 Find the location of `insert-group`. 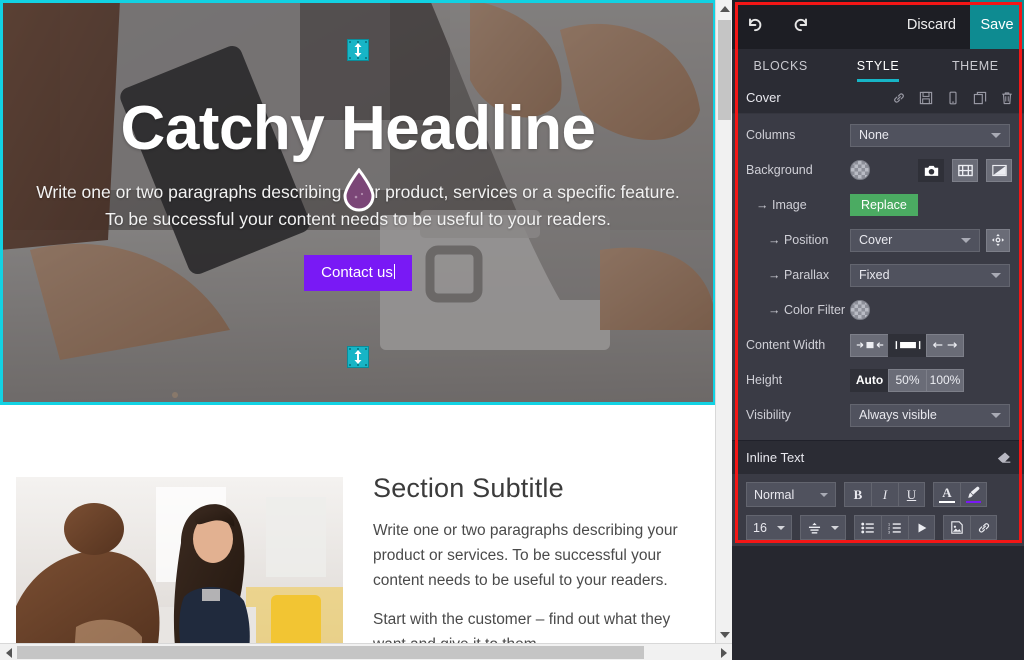

insert-group is located at coordinates (970, 527).